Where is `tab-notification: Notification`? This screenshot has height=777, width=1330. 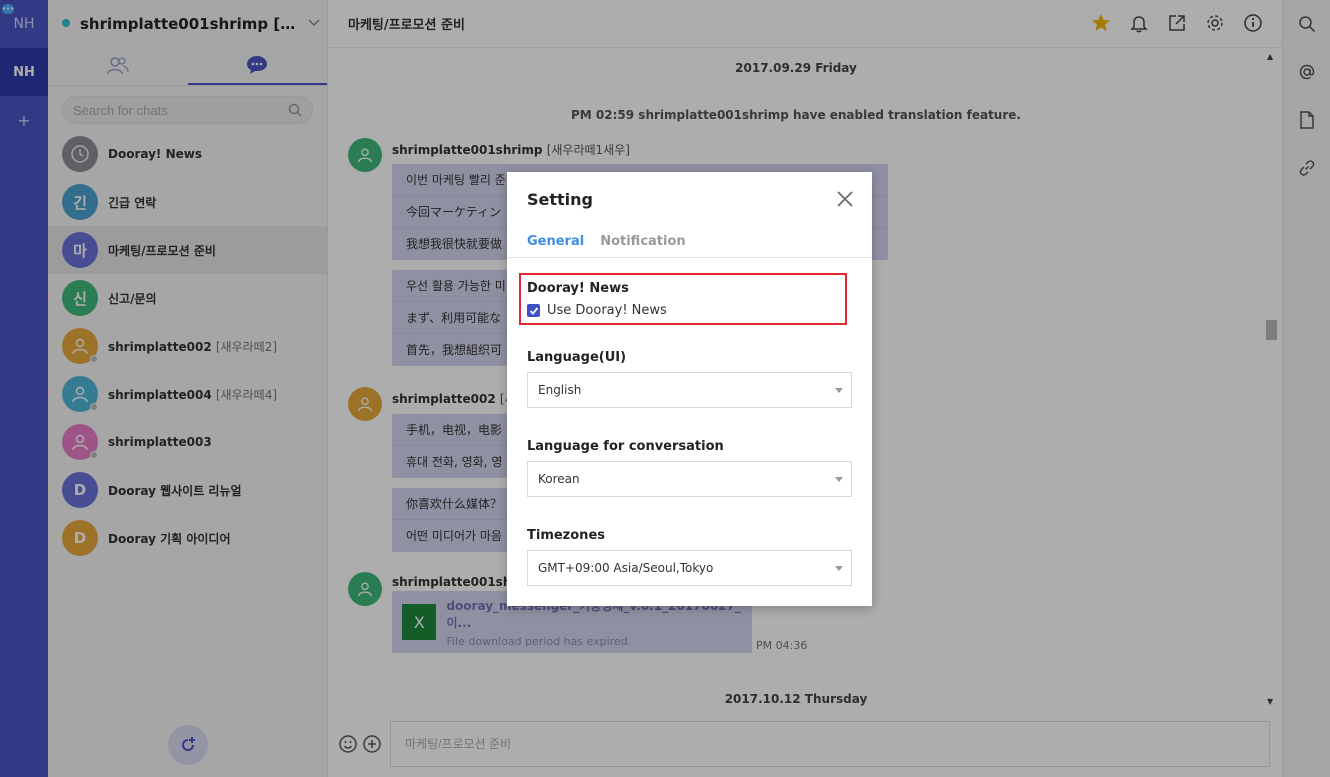 tab-notification: Notification is located at coordinates (642, 243).